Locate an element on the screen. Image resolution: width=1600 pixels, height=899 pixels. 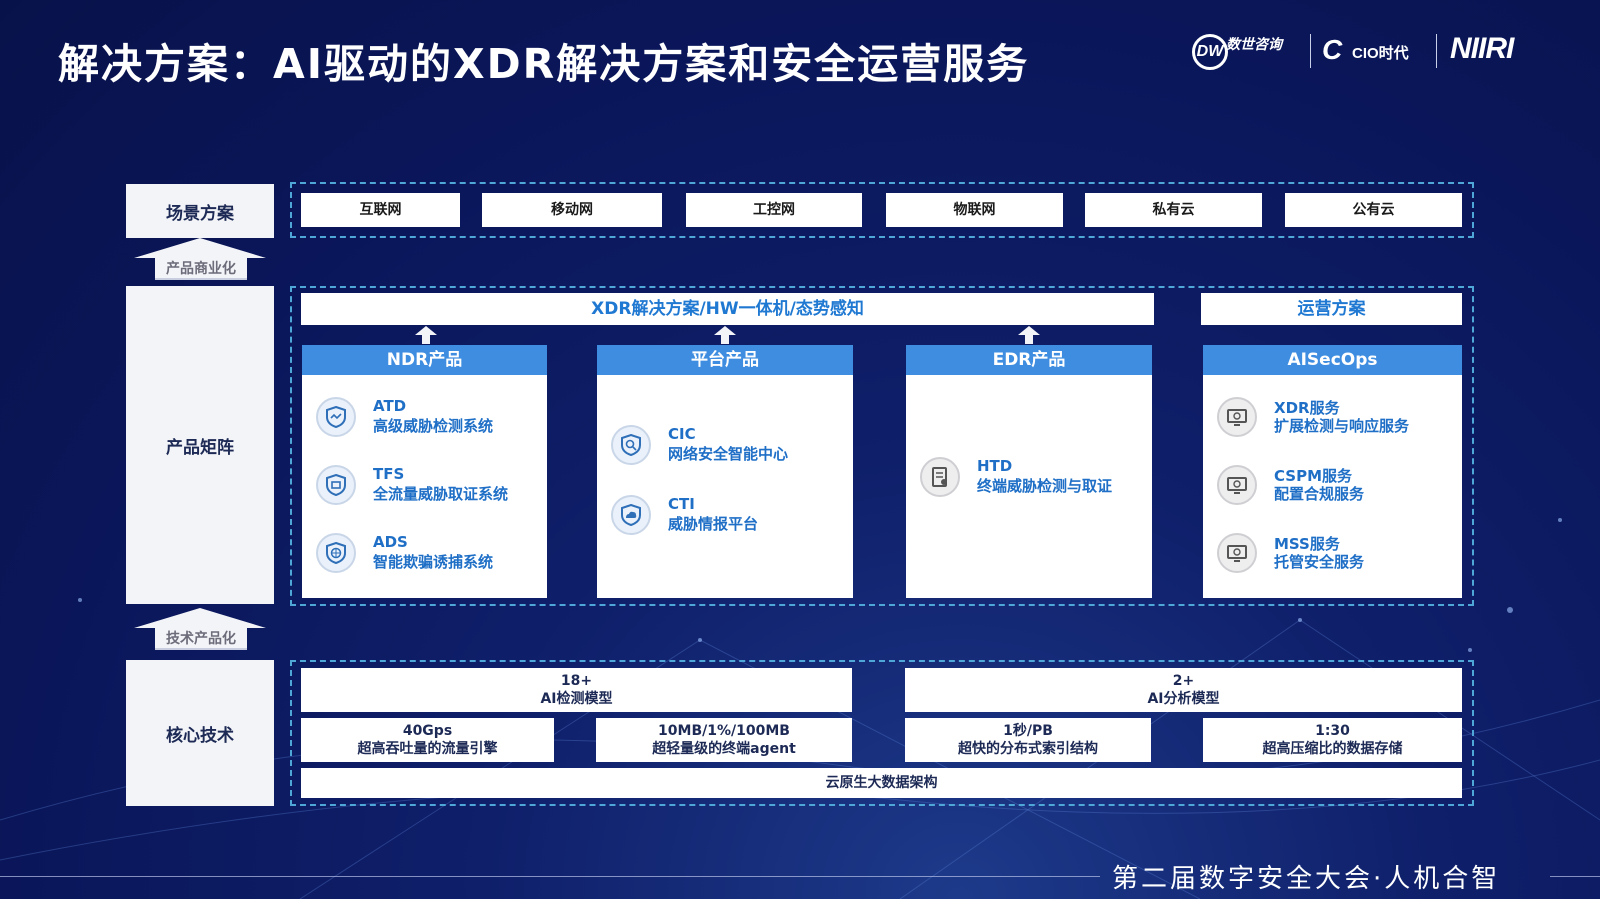
niiri-logo: NIIRI is located at coordinates (1500, 52).